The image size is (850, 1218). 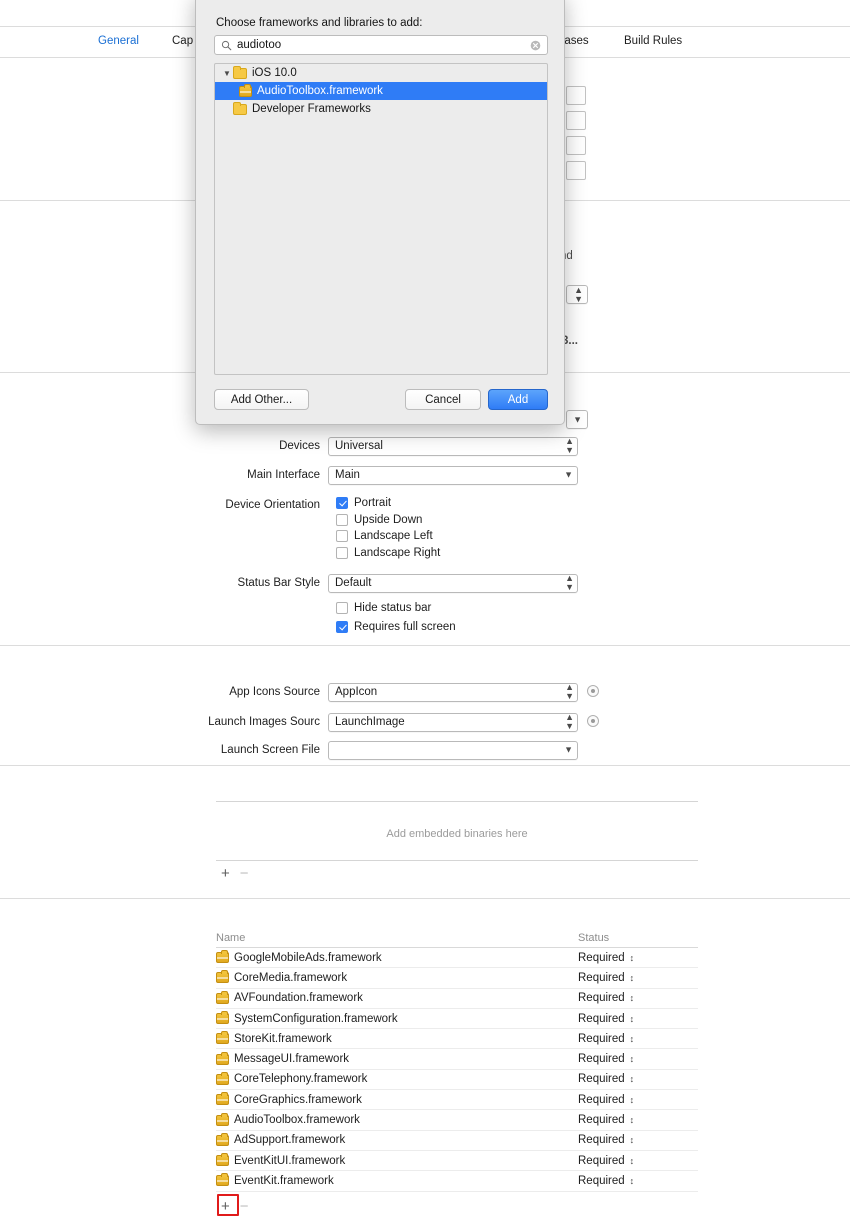 I want to click on clear-icon, so click(x=535, y=45).